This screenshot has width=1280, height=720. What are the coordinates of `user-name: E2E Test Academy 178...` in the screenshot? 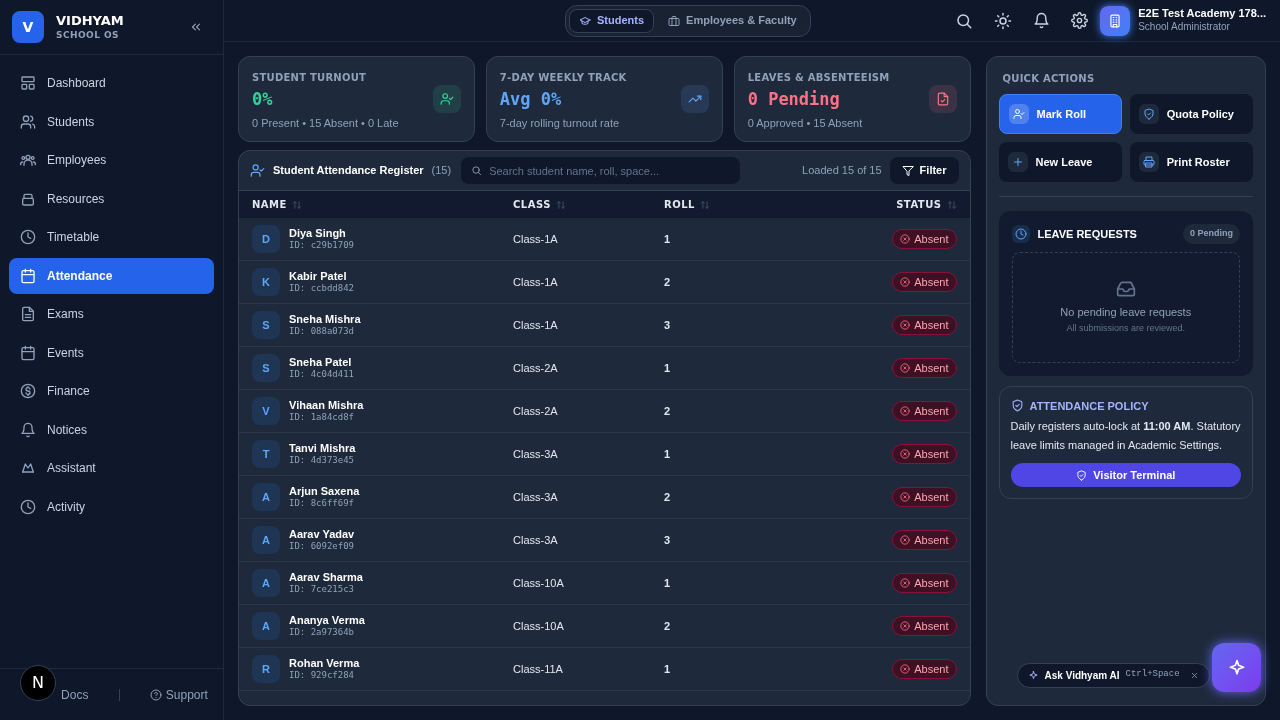 It's located at (1202, 14).